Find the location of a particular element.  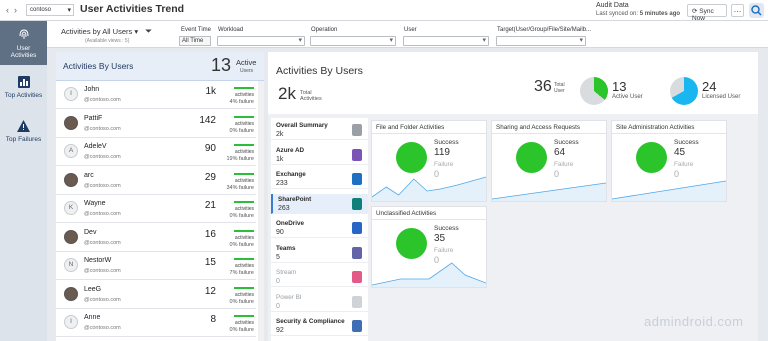

user-row: LeeG @contoso.com 12 activities 0% failure is located at coordinates (156, 295).